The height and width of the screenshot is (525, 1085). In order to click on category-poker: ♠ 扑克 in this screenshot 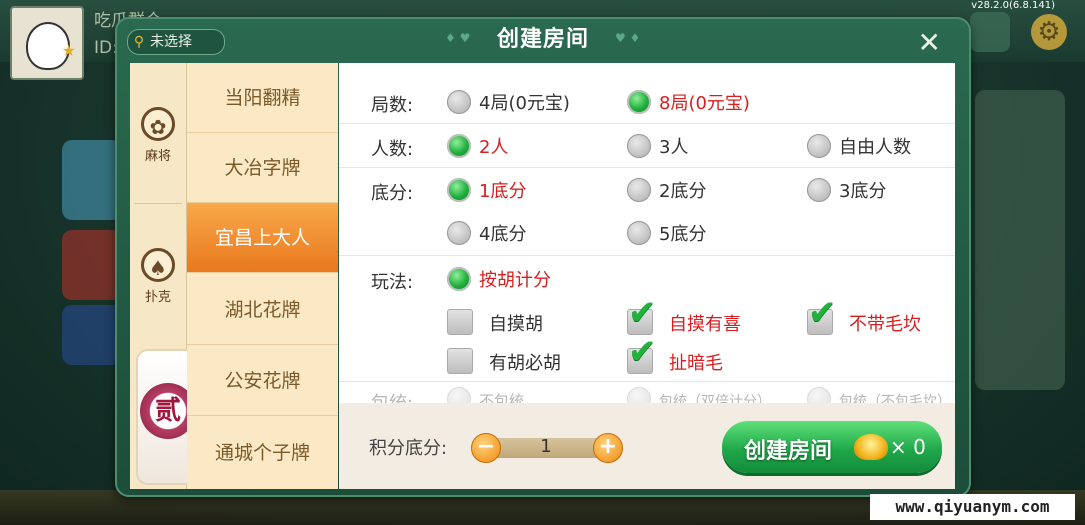, I will do `click(158, 276)`.